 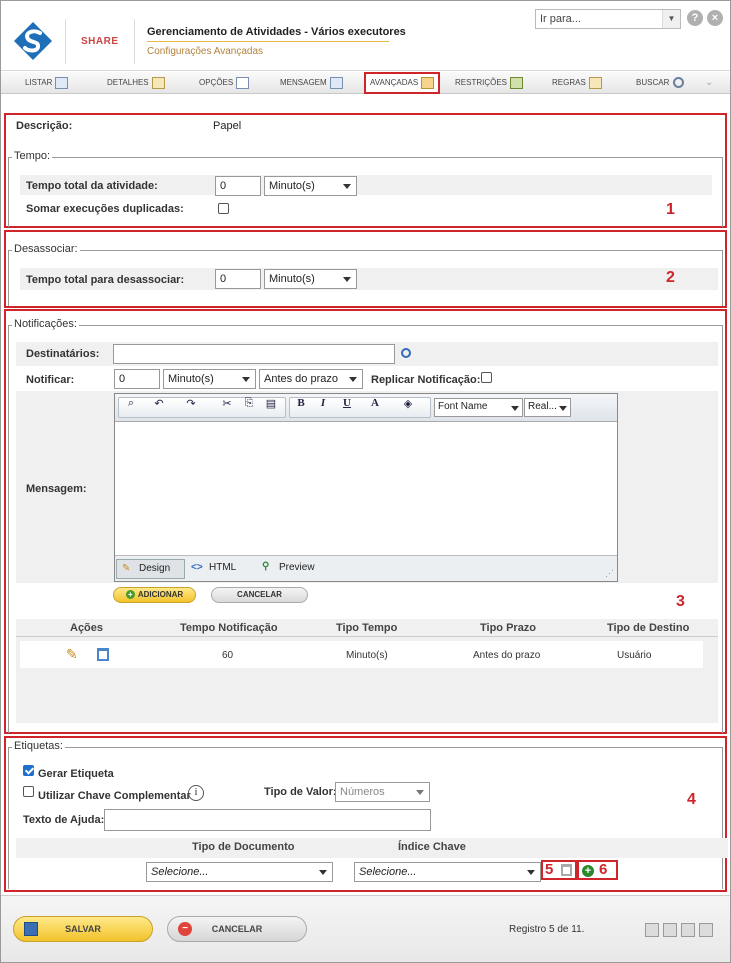 What do you see at coordinates (670, 209) in the screenshot?
I see `section-marker-1: 1` at bounding box center [670, 209].